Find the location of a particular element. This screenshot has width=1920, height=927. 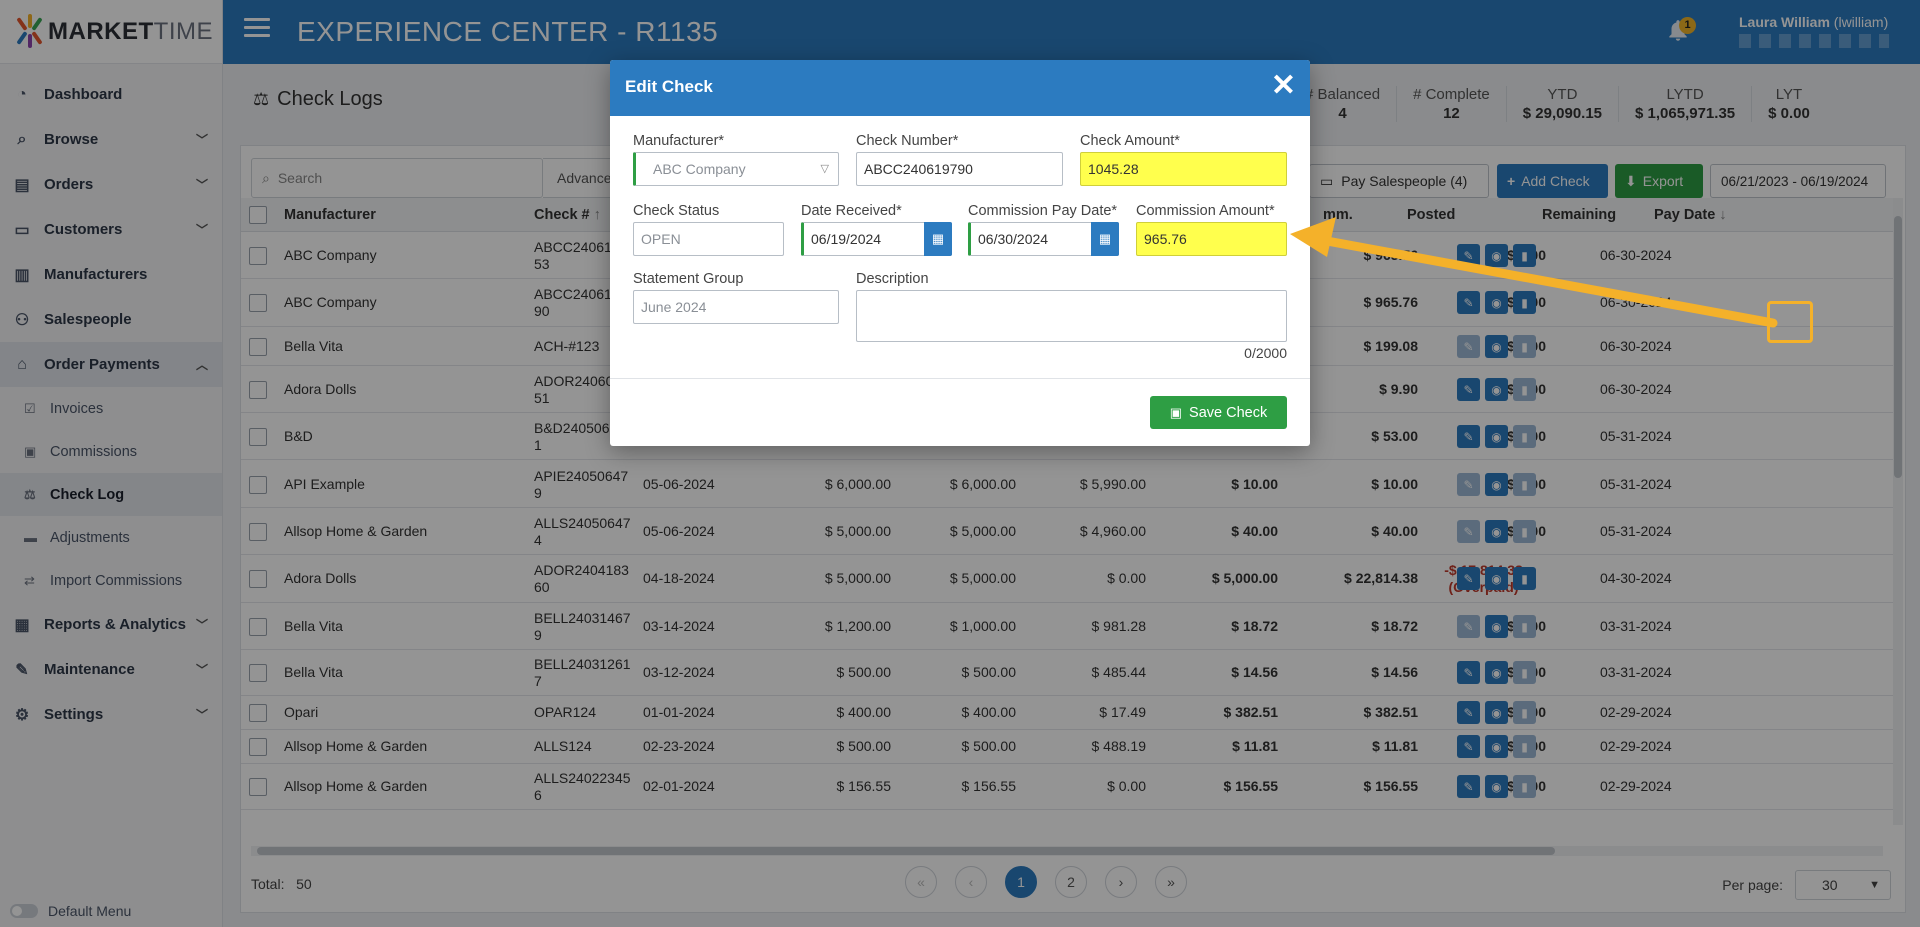

manufacturer-field: Manufacturer* ABC Company ▽ is located at coordinates (736, 159).